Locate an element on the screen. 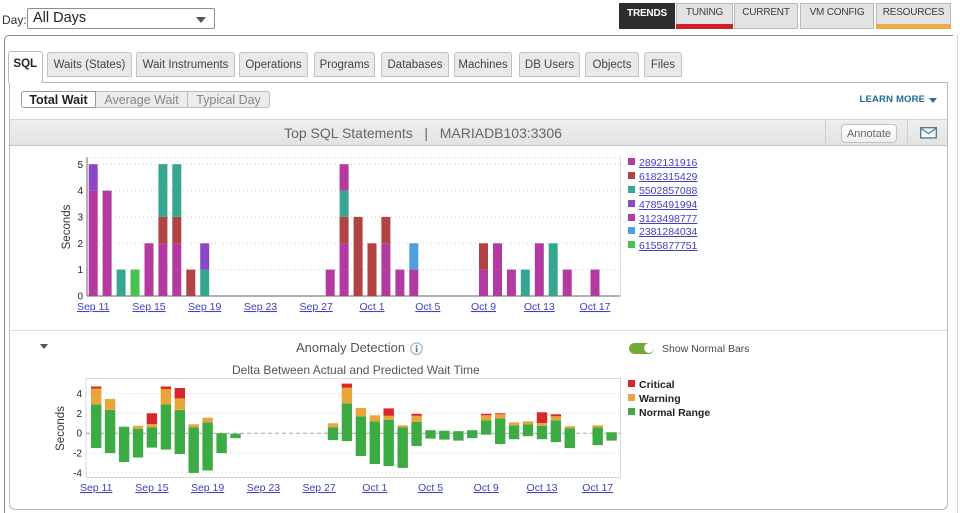 The width and height of the screenshot is (960, 513). svg-text: 0 is located at coordinates (79, 434).